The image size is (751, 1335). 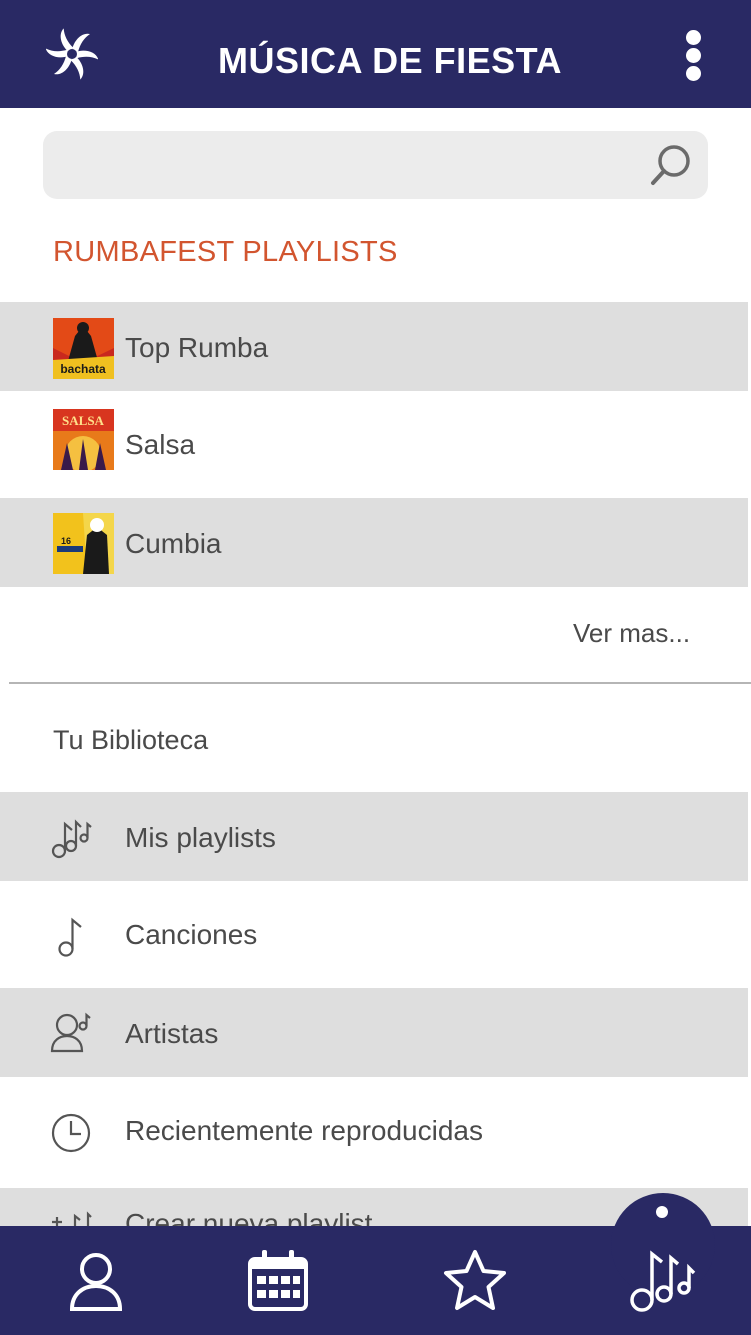 What do you see at coordinates (71, 1133) in the screenshot?
I see `clock-icon` at bounding box center [71, 1133].